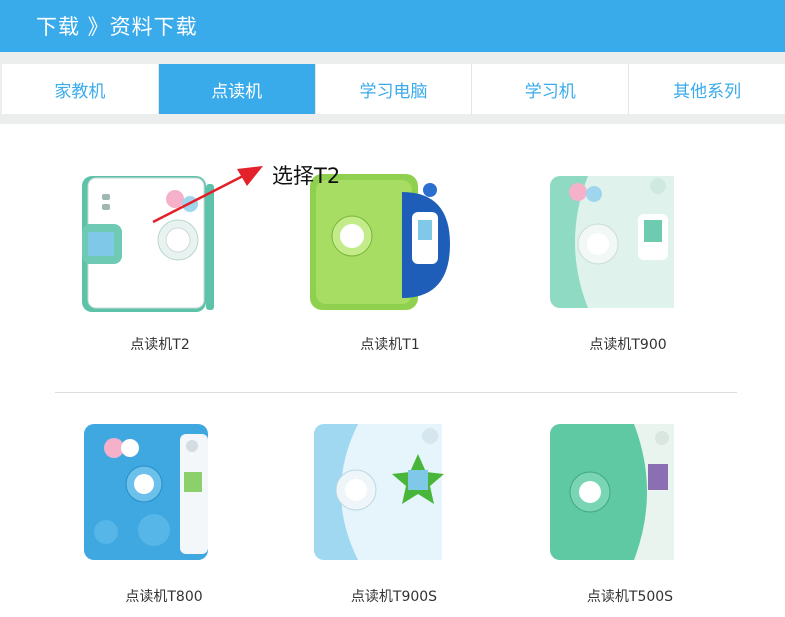 The image size is (785, 617). I want to click on product-card-t1: 点读机T1, so click(390, 266).